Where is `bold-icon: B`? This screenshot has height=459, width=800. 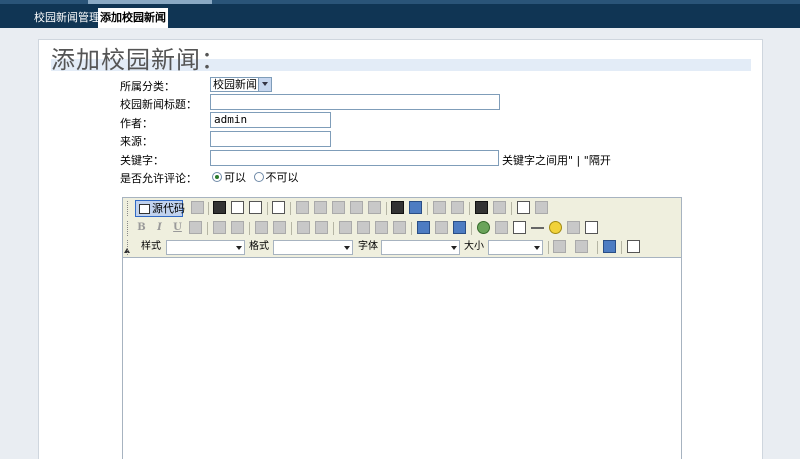
bold-icon: B is located at coordinates (141, 227).